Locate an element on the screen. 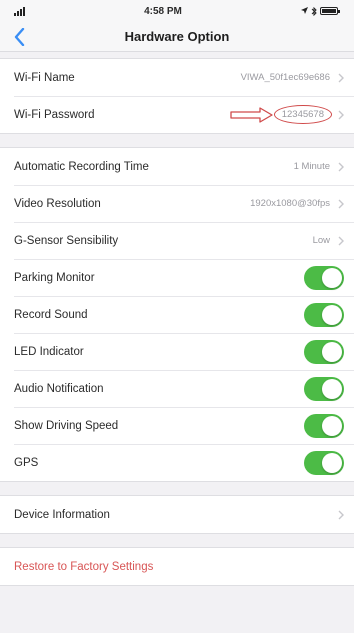 The image size is (354, 633). parking-monitor-toggle is located at coordinates (324, 277).